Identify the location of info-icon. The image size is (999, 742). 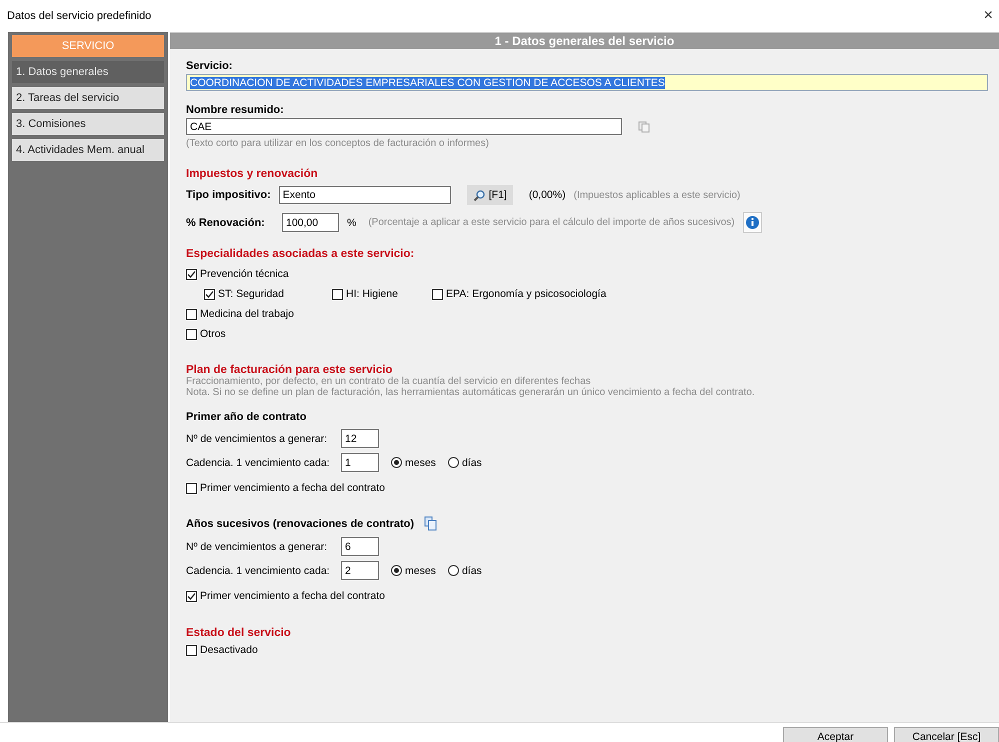
(752, 222).